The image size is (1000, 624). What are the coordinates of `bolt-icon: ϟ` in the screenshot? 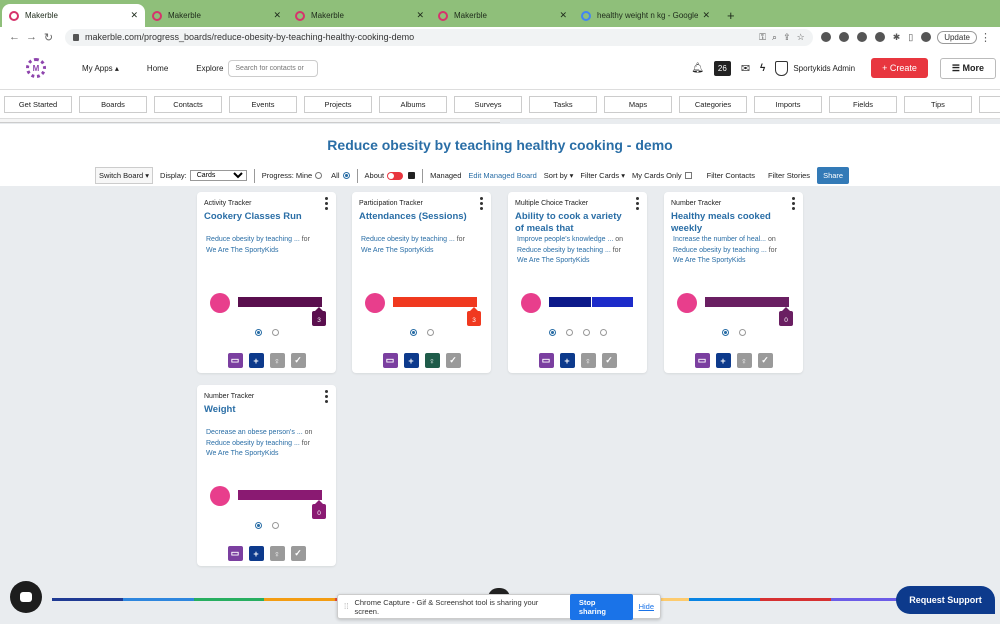 It's located at (762, 68).